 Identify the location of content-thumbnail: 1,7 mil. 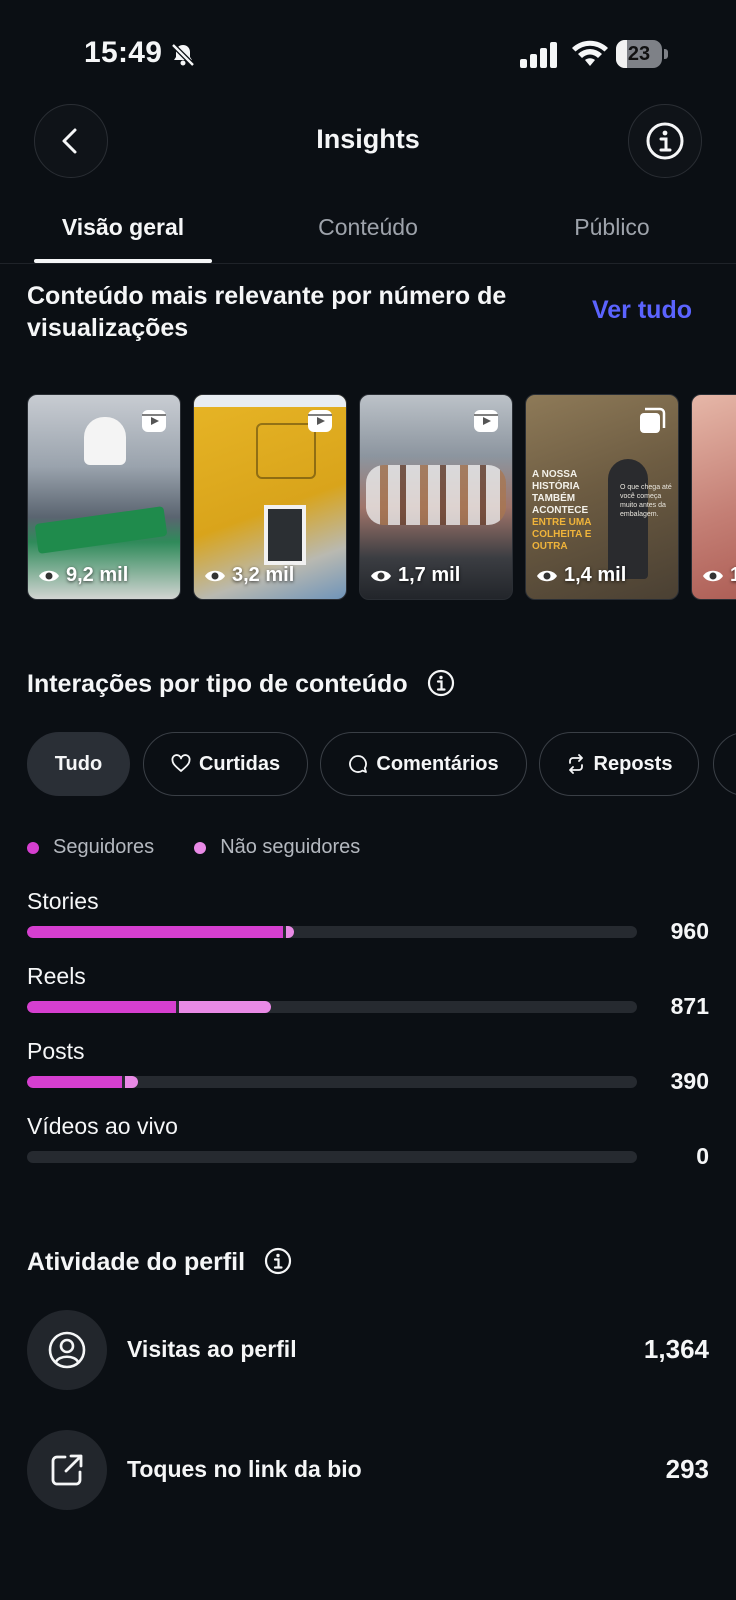
(436, 497).